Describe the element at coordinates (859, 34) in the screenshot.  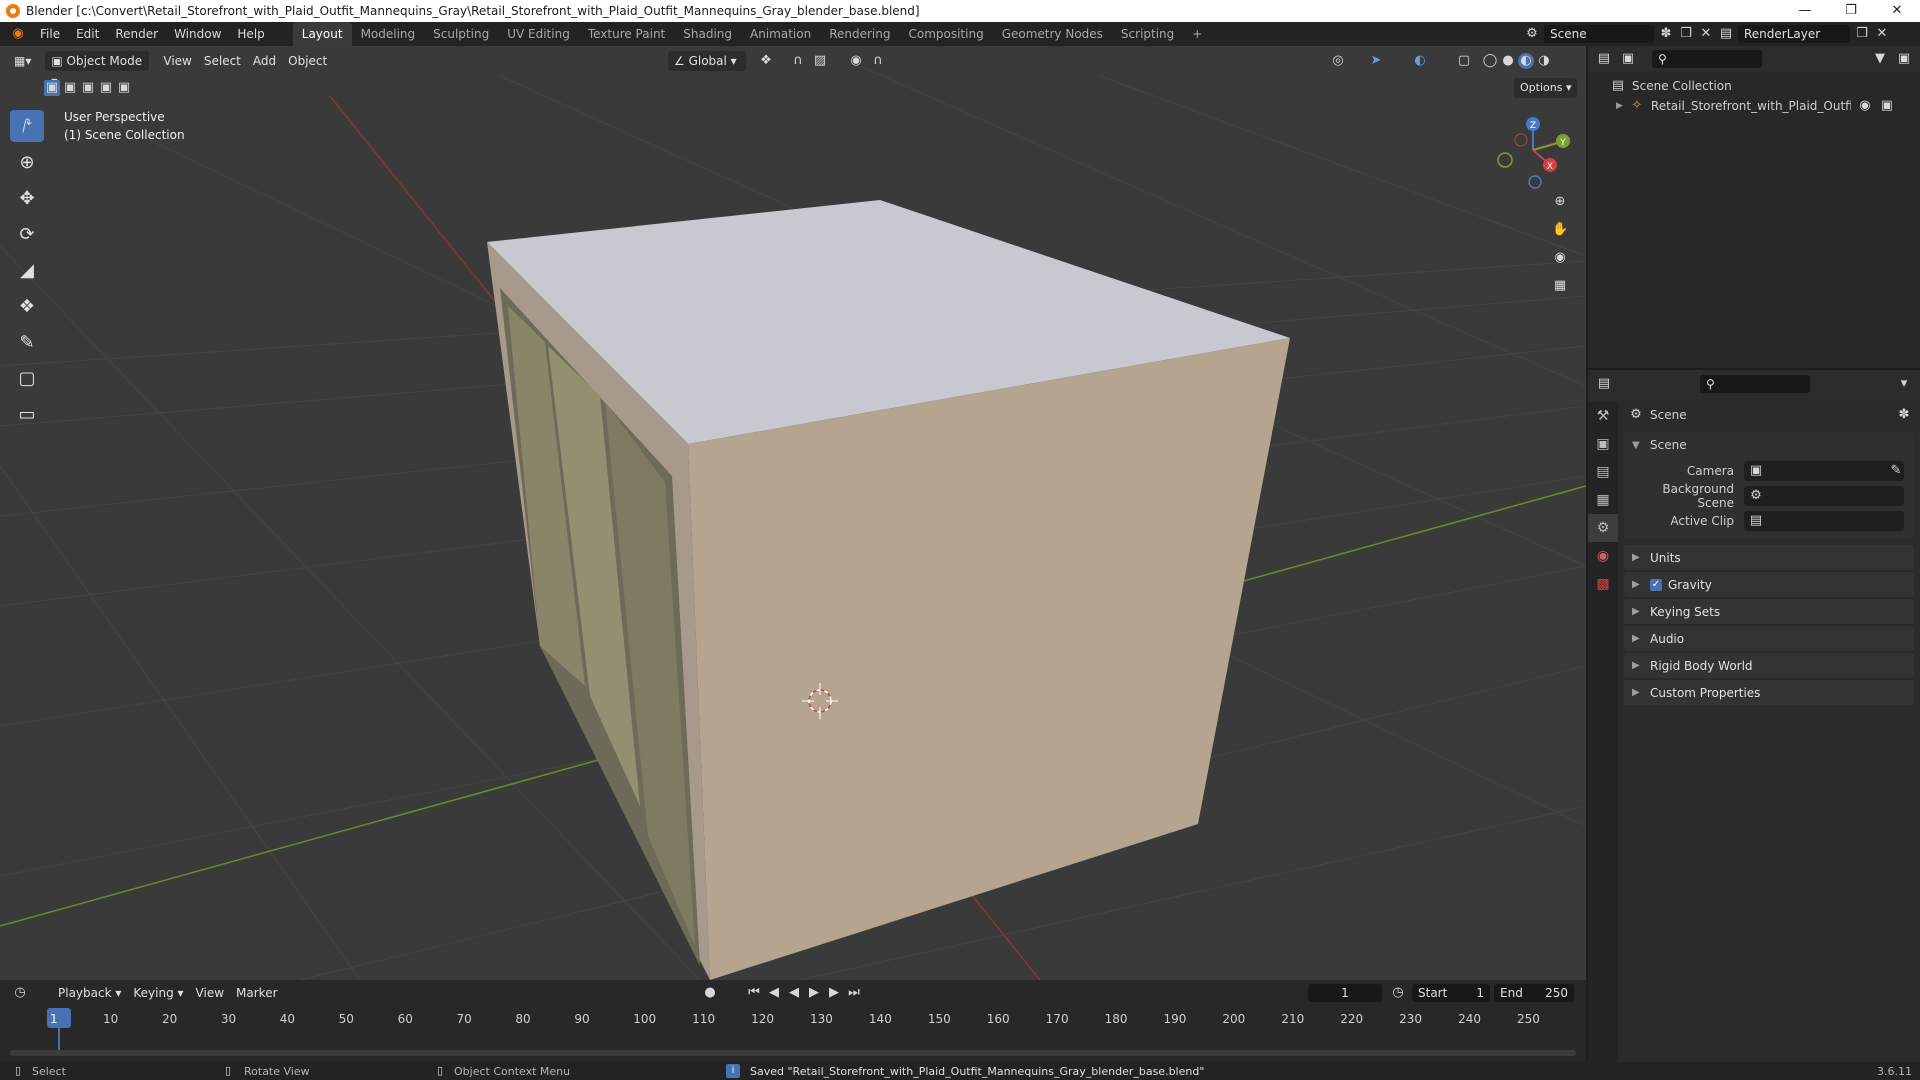
I see `tab-rendering: Rendering` at that location.